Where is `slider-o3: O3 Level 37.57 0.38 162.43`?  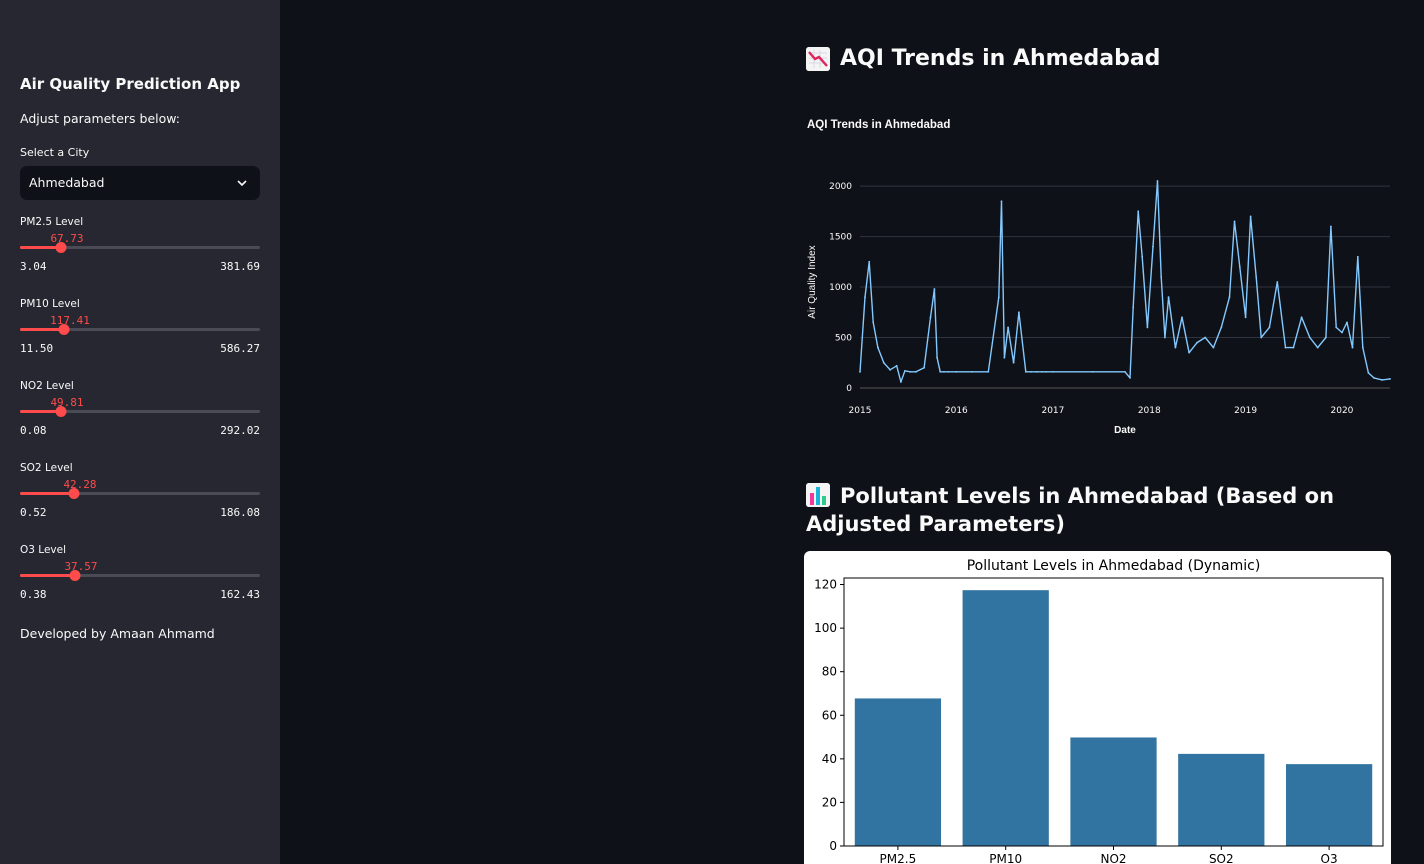 slider-o3: O3 Level 37.57 0.38 162.43 is located at coordinates (140, 579).